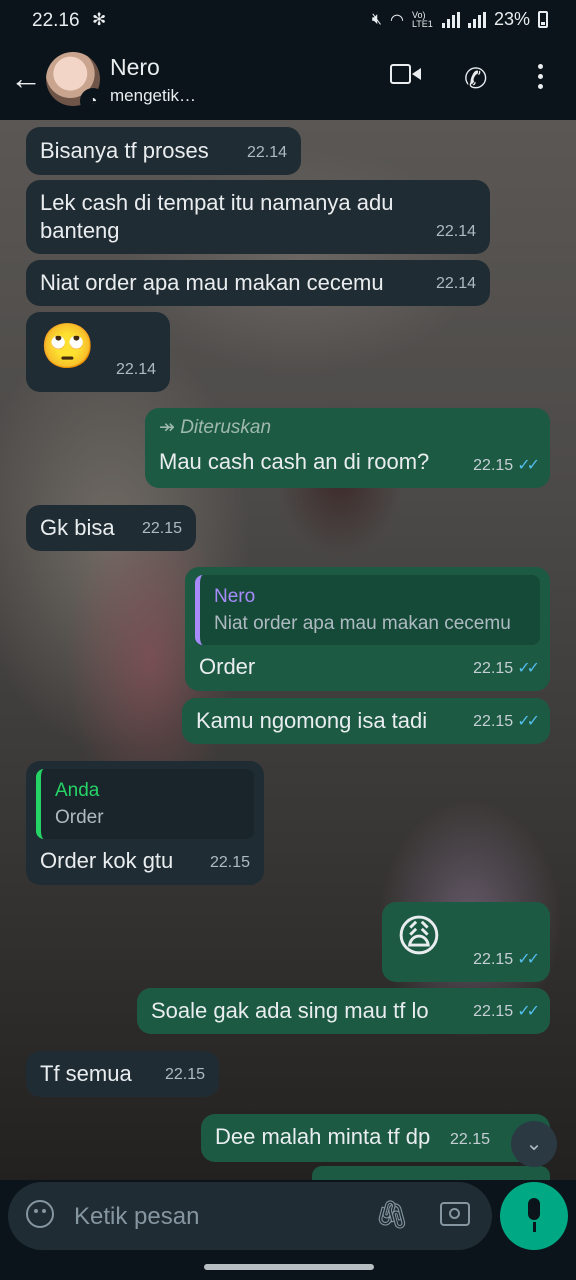 The width and height of the screenshot is (576, 1280). What do you see at coordinates (543, 19) in the screenshot?
I see `battery-icon` at bounding box center [543, 19].